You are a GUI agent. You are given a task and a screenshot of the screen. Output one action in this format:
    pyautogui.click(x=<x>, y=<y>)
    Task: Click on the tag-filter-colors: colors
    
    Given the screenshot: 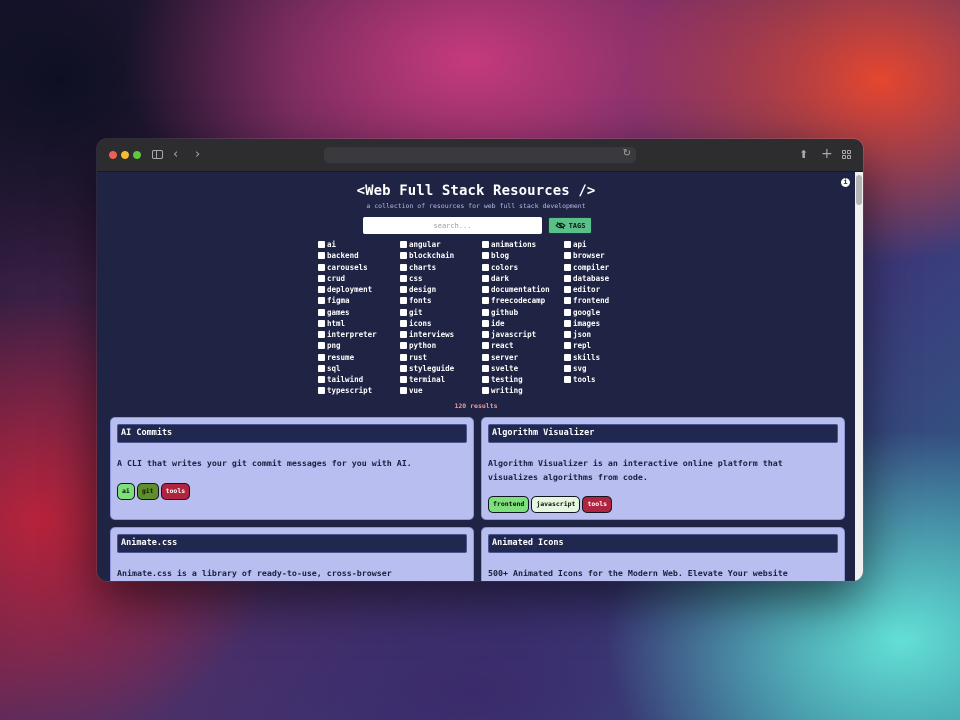 What is the action you would take?
    pyautogui.click(x=523, y=267)
    